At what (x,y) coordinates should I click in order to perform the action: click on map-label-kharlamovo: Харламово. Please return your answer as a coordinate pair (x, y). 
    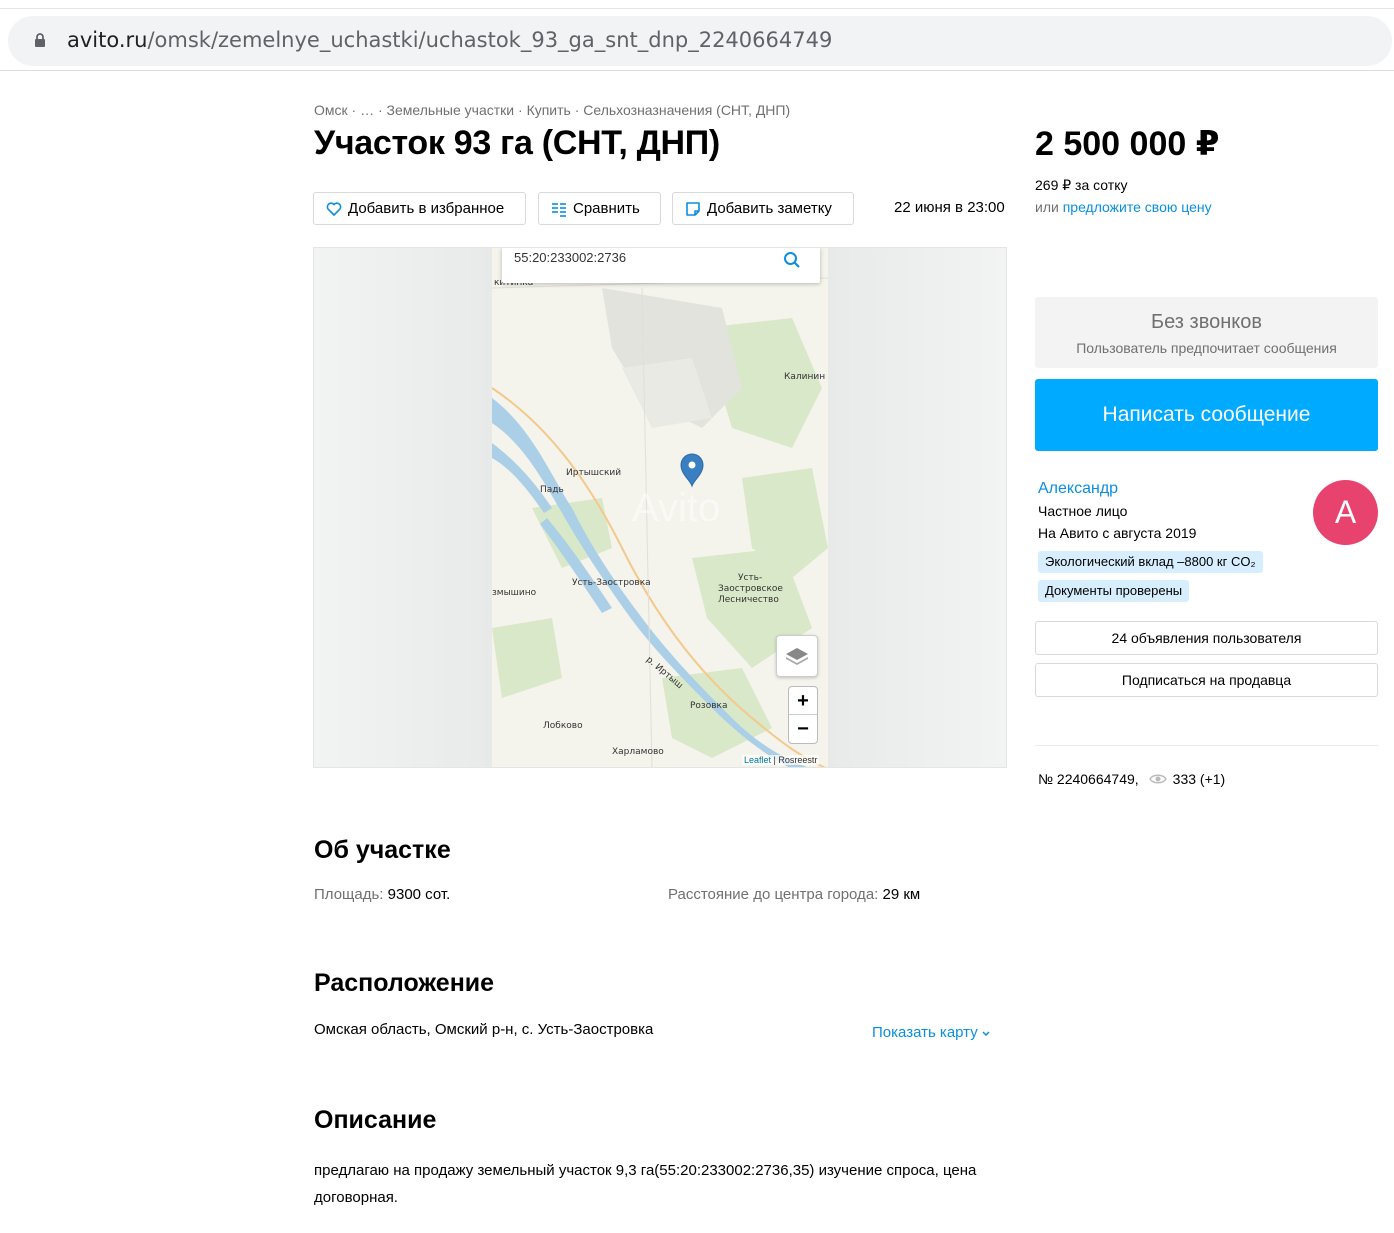
    Looking at the image, I should click on (638, 752).